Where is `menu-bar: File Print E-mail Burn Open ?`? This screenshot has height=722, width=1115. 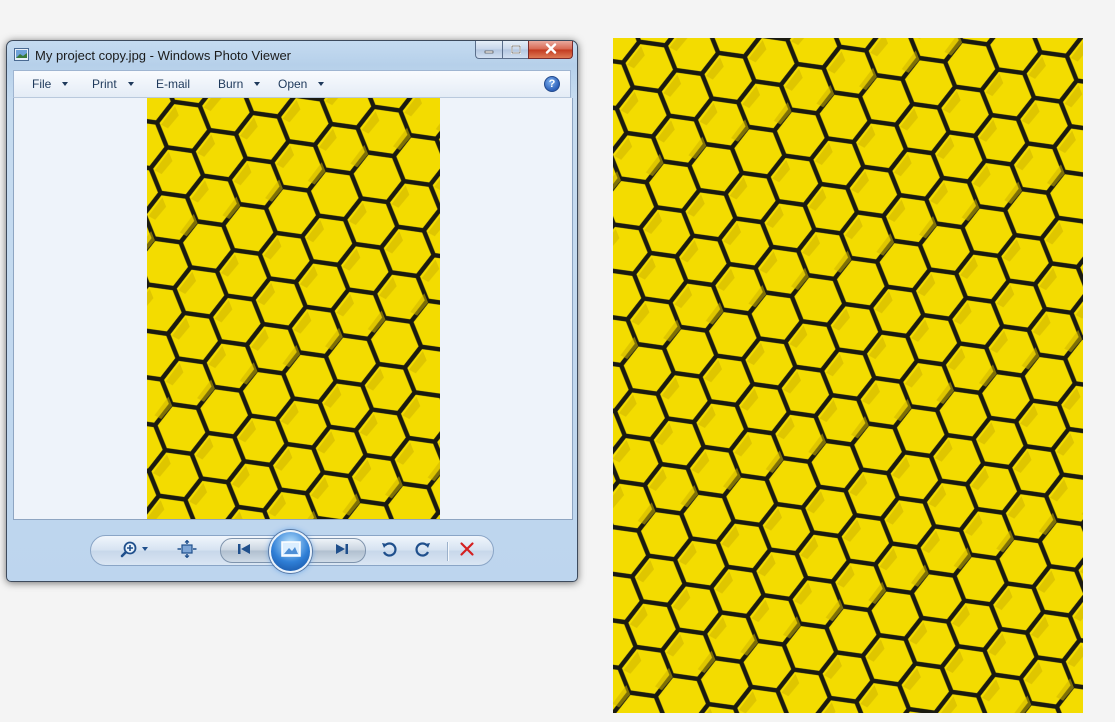 menu-bar: File Print E-mail Burn Open ? is located at coordinates (292, 84).